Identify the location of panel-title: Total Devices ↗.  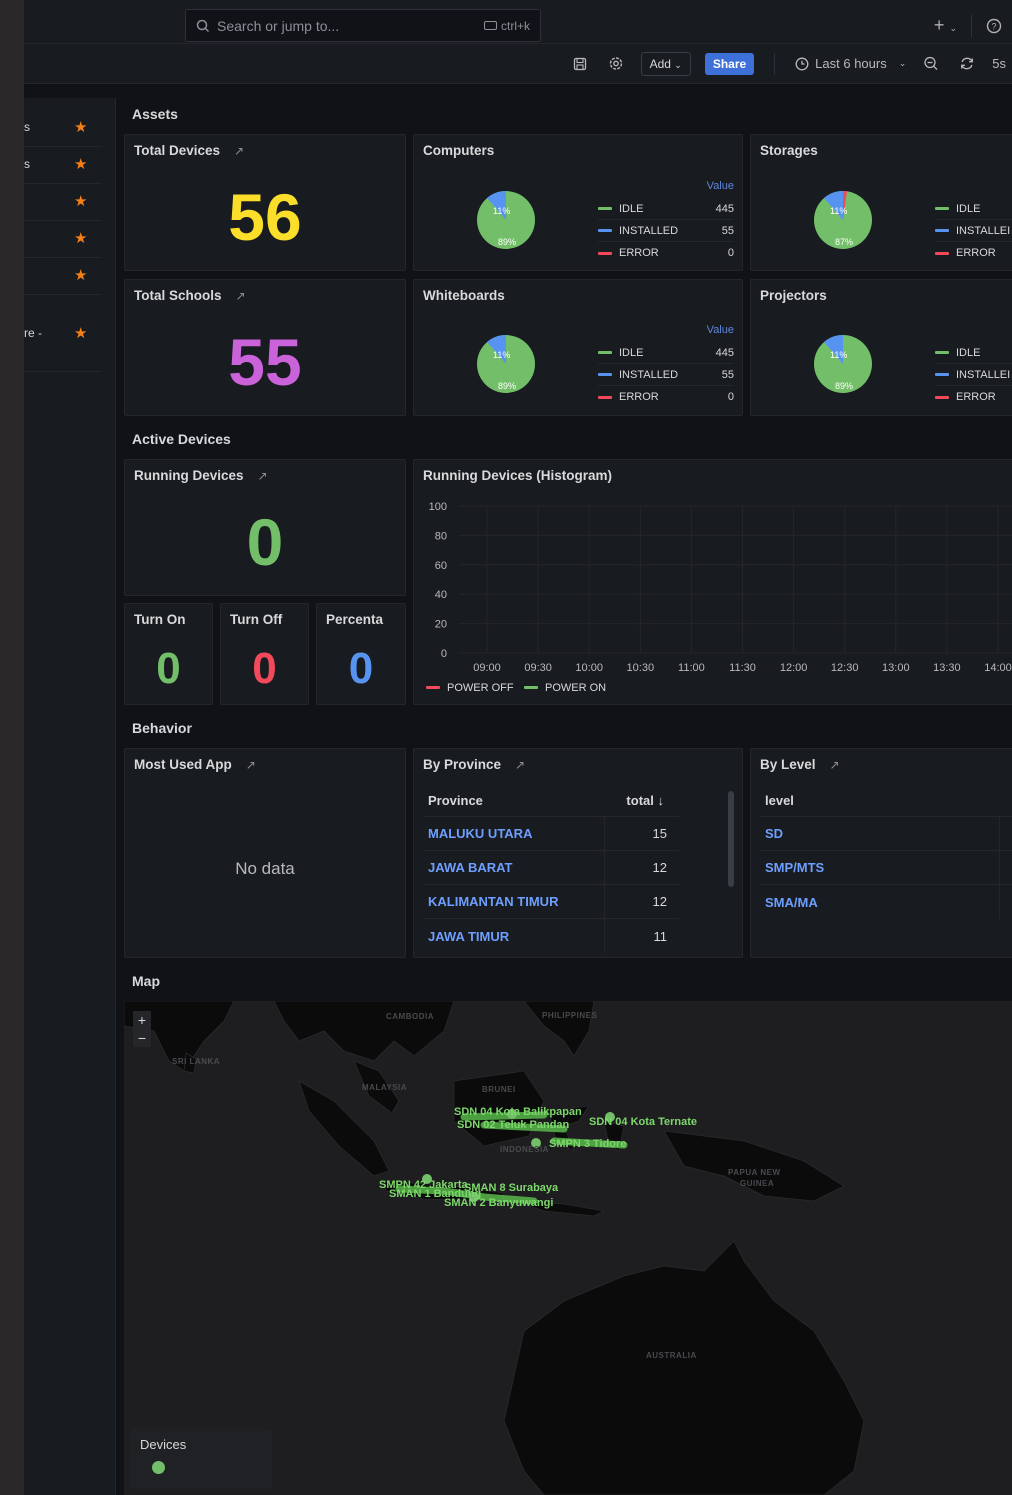
(189, 150).